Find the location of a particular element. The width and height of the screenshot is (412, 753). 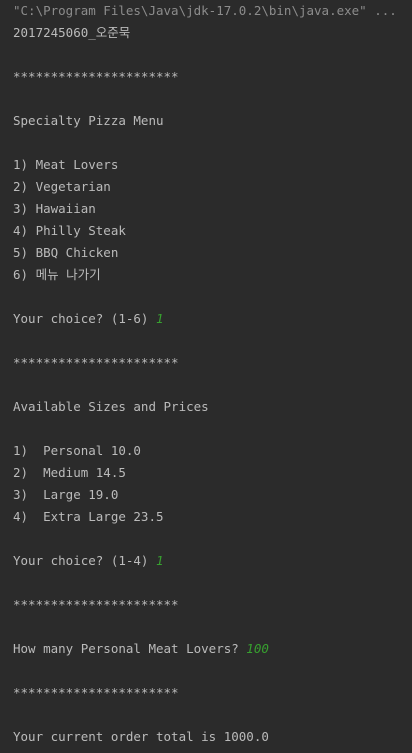

size-item: 3) Large 19.0 is located at coordinates (66, 494).